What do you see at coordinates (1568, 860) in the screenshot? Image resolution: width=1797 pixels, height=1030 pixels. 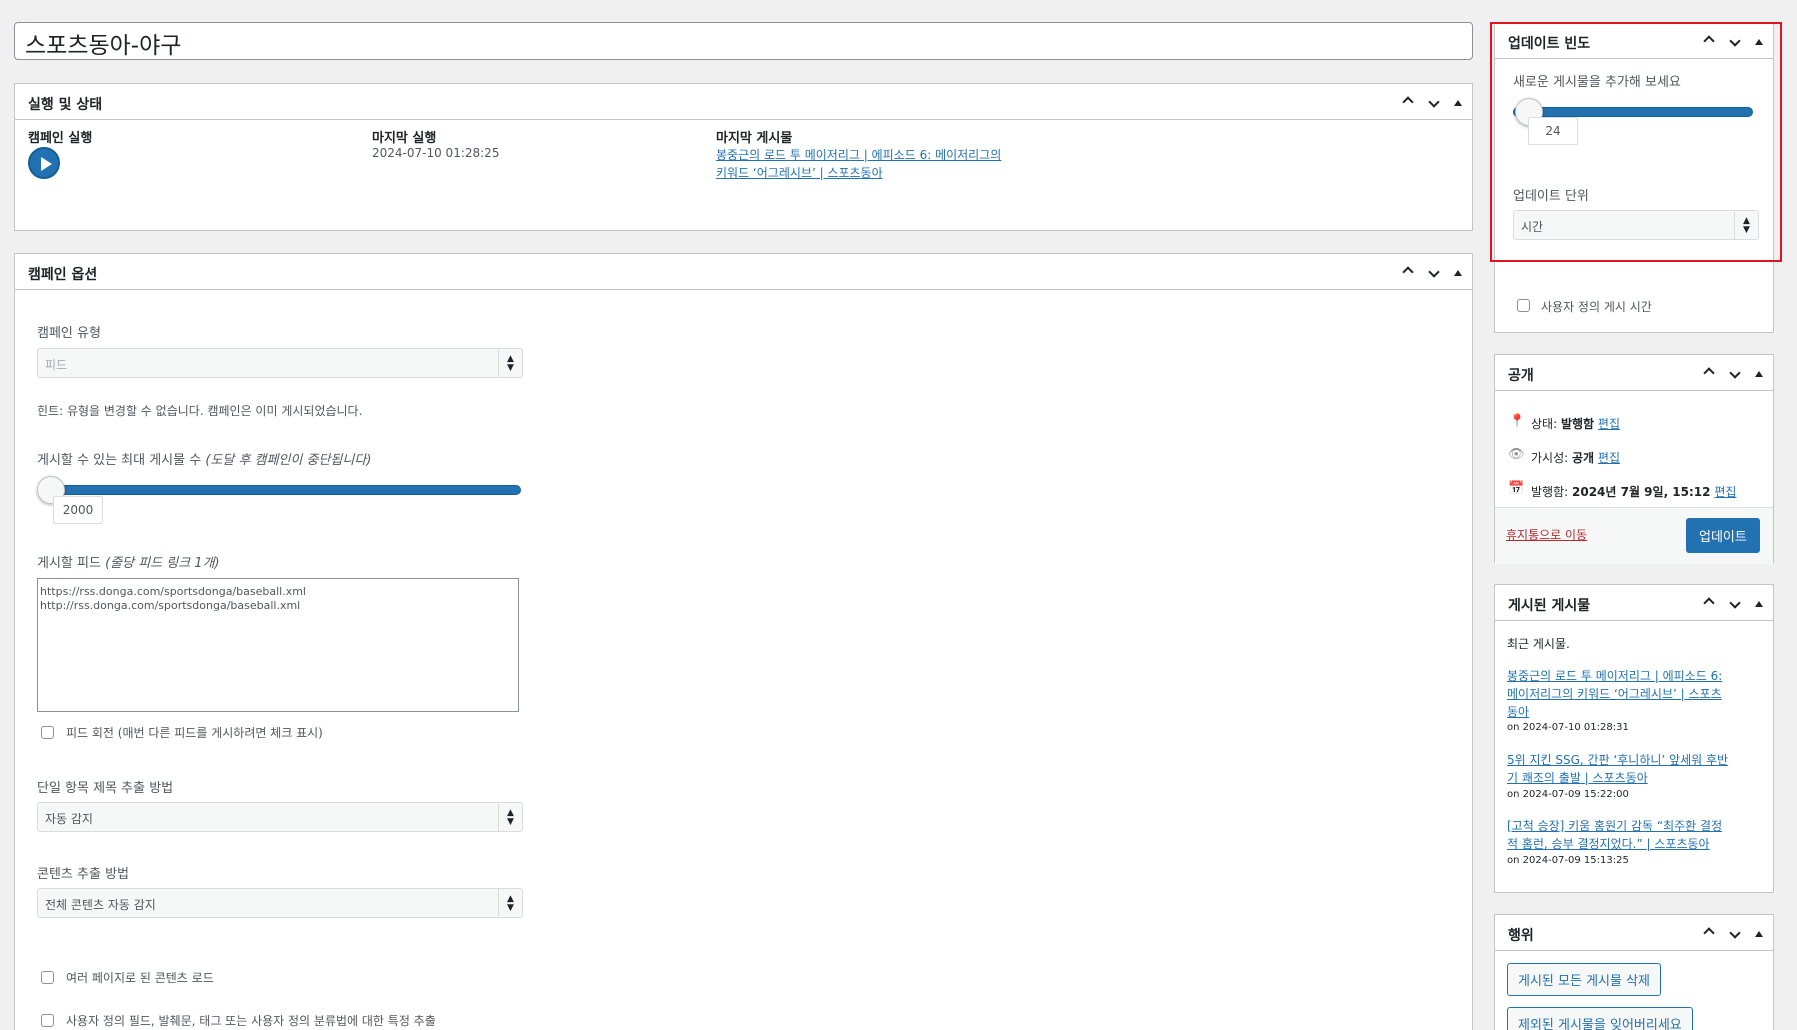 I see `posted-item-date: on 2024-07-09 15:13:25` at bounding box center [1568, 860].